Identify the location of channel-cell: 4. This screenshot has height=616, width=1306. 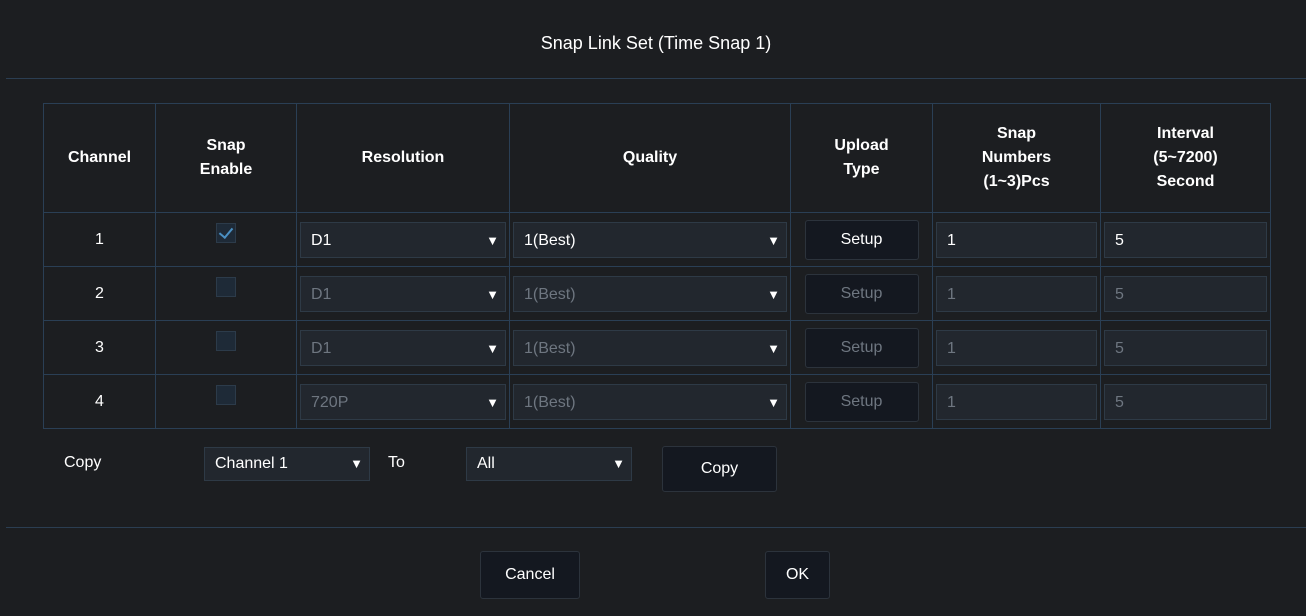
(99, 401).